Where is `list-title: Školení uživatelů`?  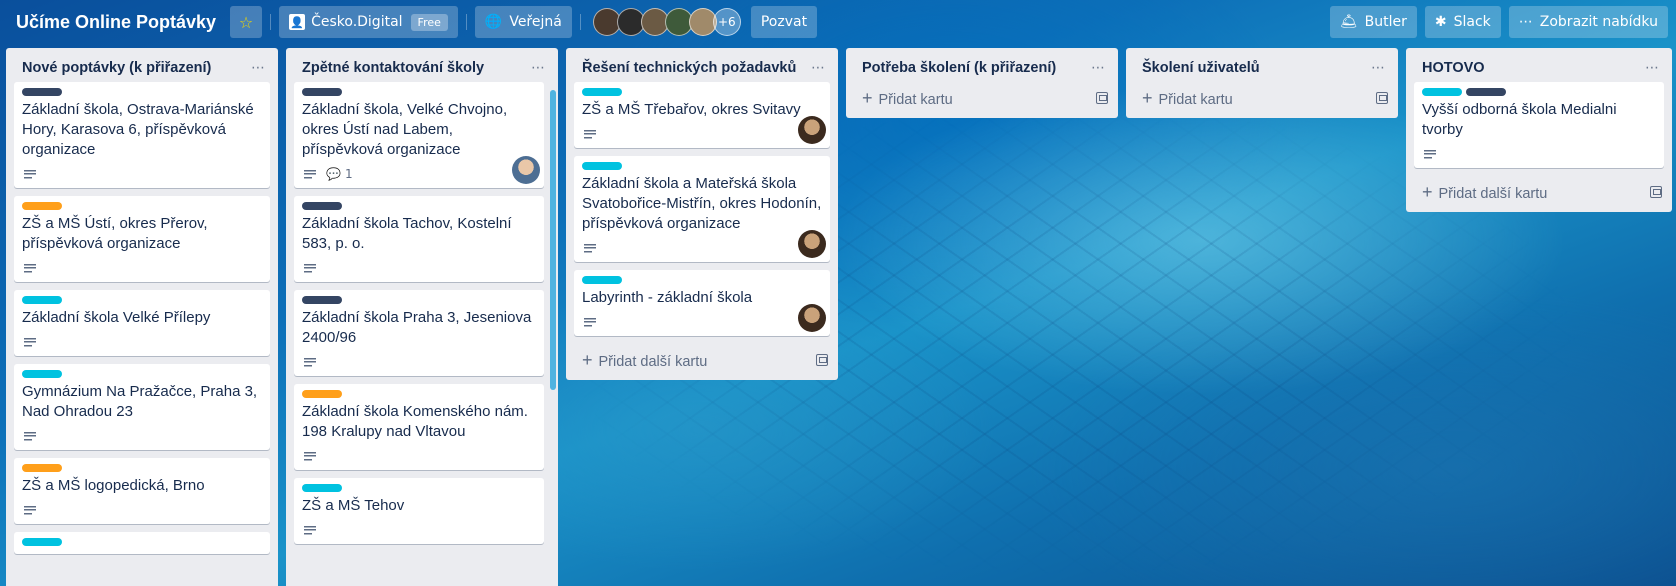 list-title: Školení uživatelů is located at coordinates (1201, 68).